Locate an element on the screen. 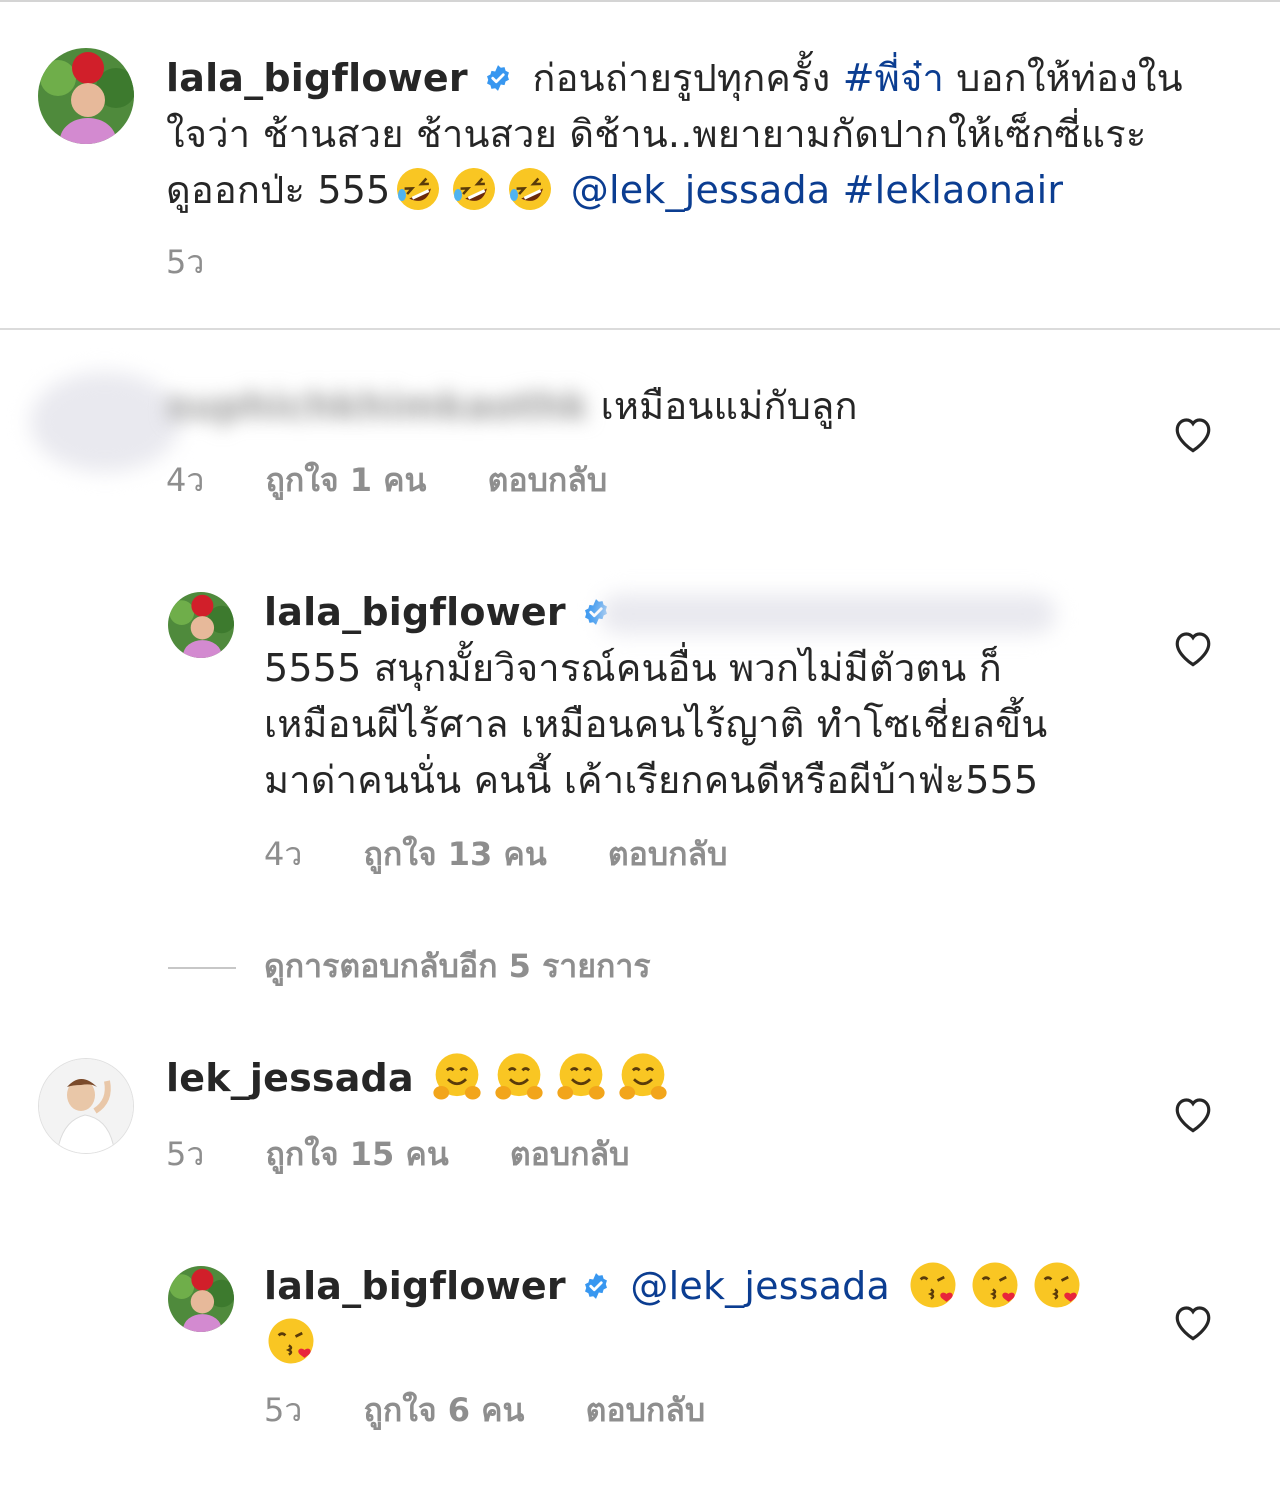 The height and width of the screenshot is (1503, 1280). reply-meta: 5ว ถูกใจ 6 คน ตอบกลับ is located at coordinates (509, 1410).